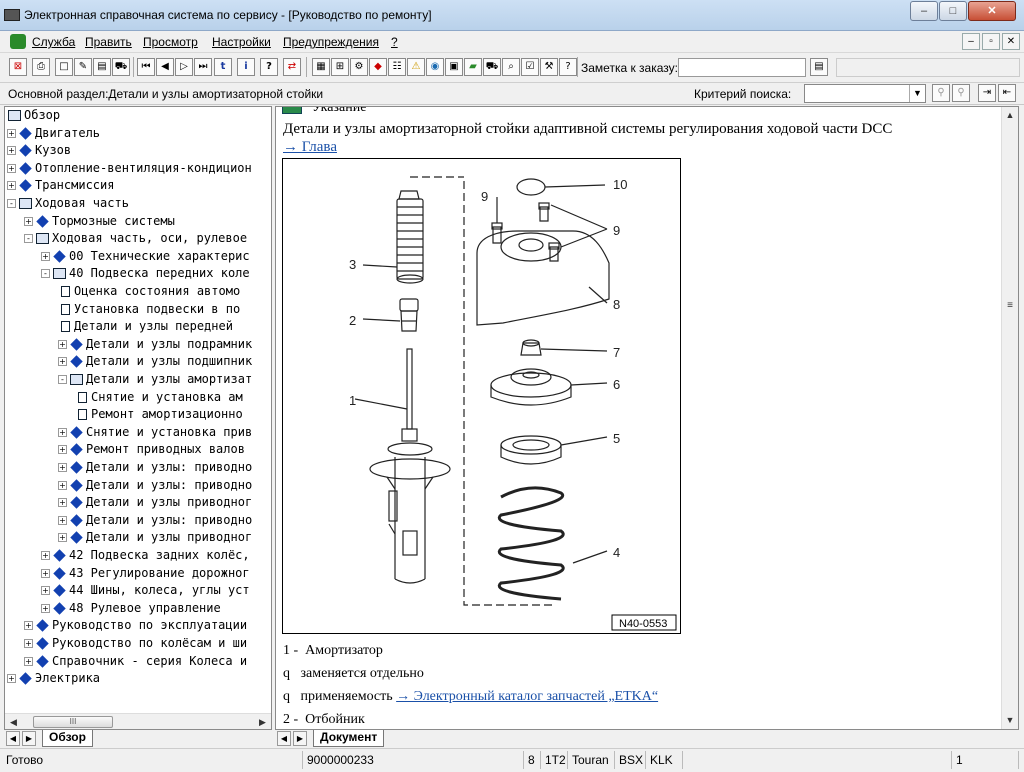 This screenshot has width=1024, height=772. Describe the element at coordinates (41, 67) in the screenshot. I see `print-icon: ⎙` at that location.